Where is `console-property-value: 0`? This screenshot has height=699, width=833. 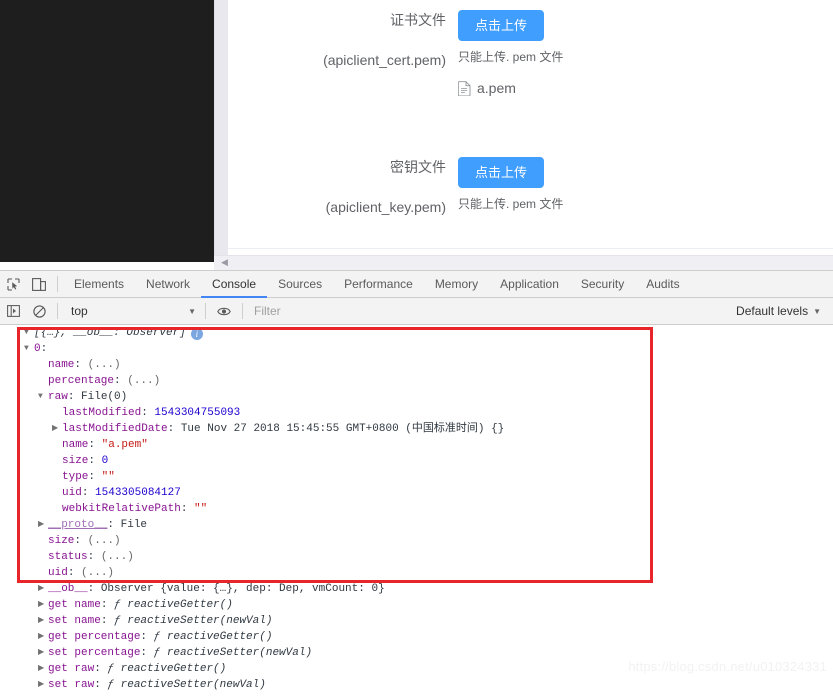 console-property-value: 0 is located at coordinates (102, 461).